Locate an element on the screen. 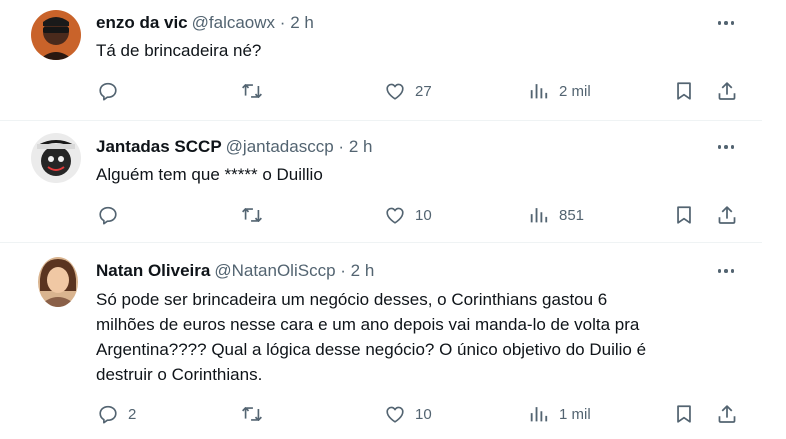 The image size is (786, 439). author-handle: @falcaowx is located at coordinates (233, 22).